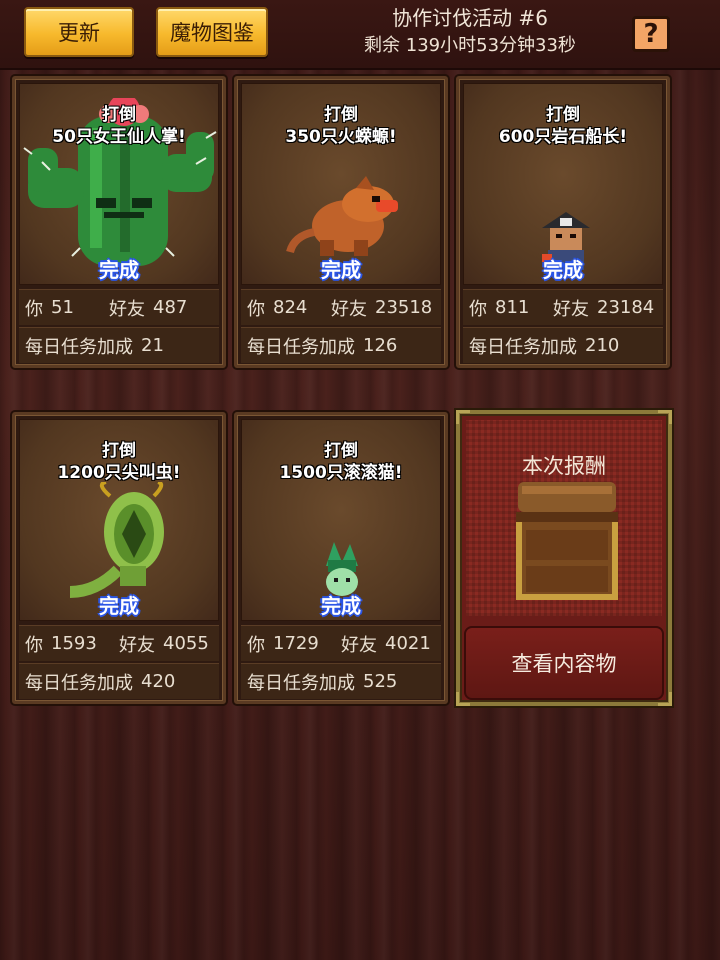 The image size is (720, 960). I want to click on bonus-row: 每日任务加成 420, so click(119, 681).